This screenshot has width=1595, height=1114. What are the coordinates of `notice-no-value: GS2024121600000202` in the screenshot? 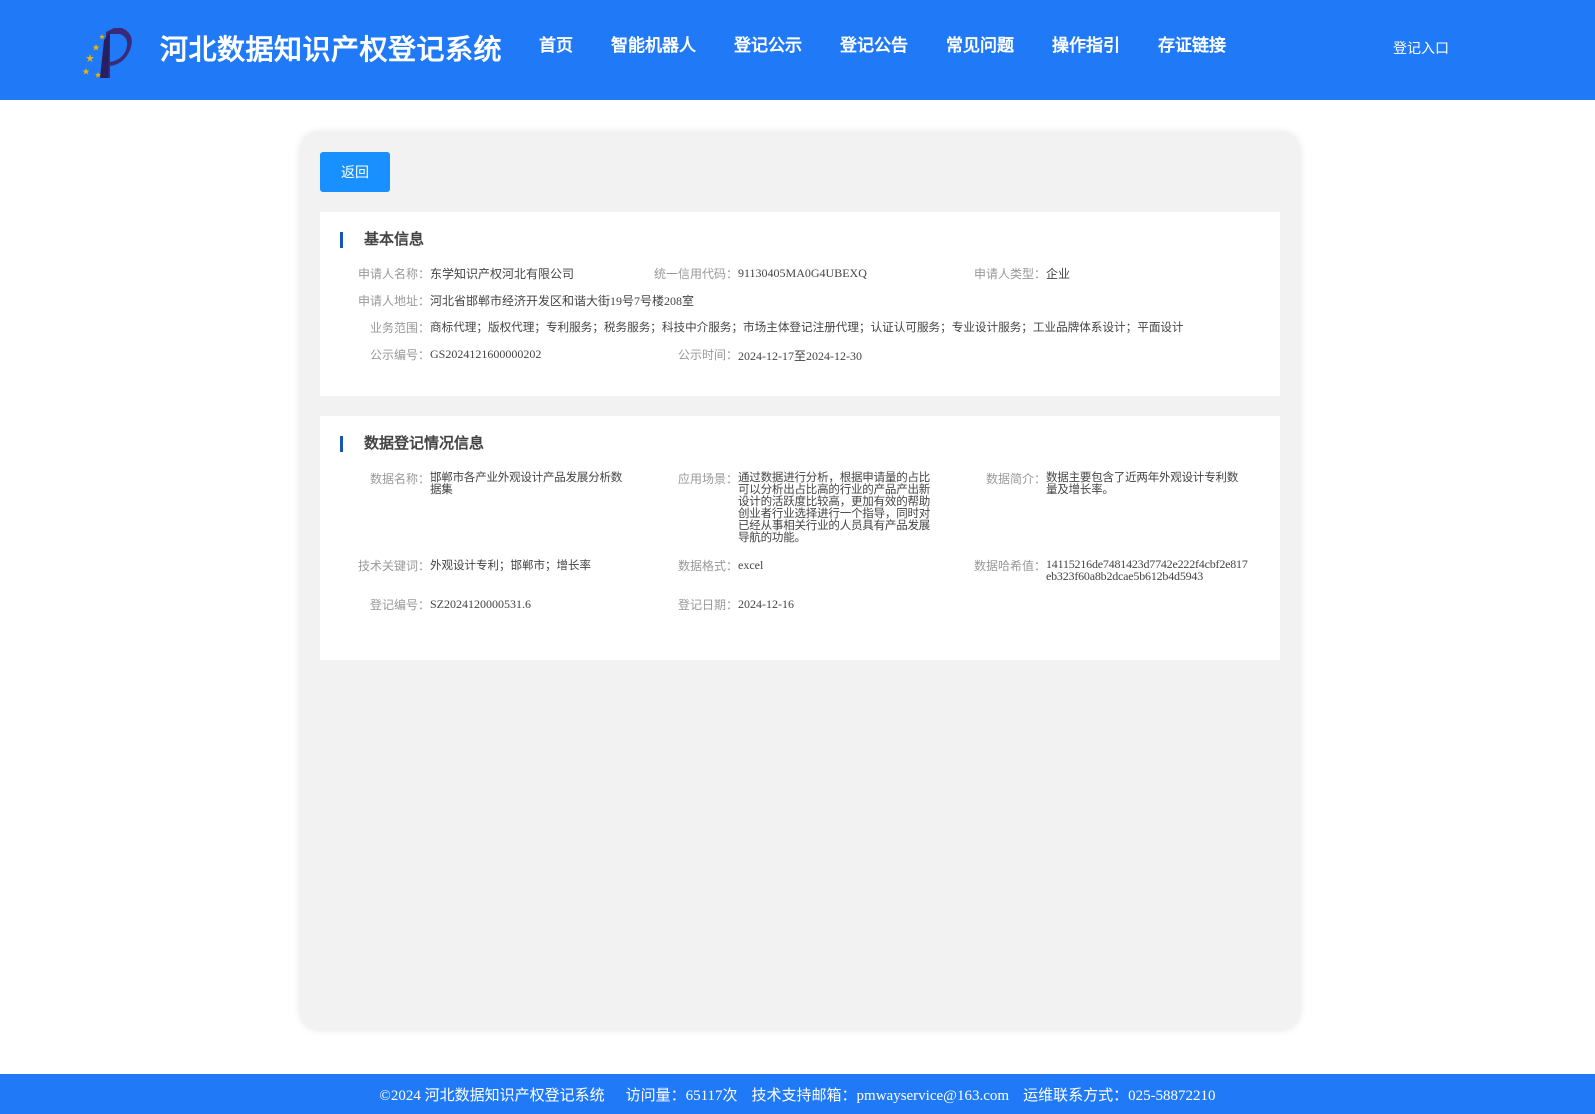 It's located at (486, 354).